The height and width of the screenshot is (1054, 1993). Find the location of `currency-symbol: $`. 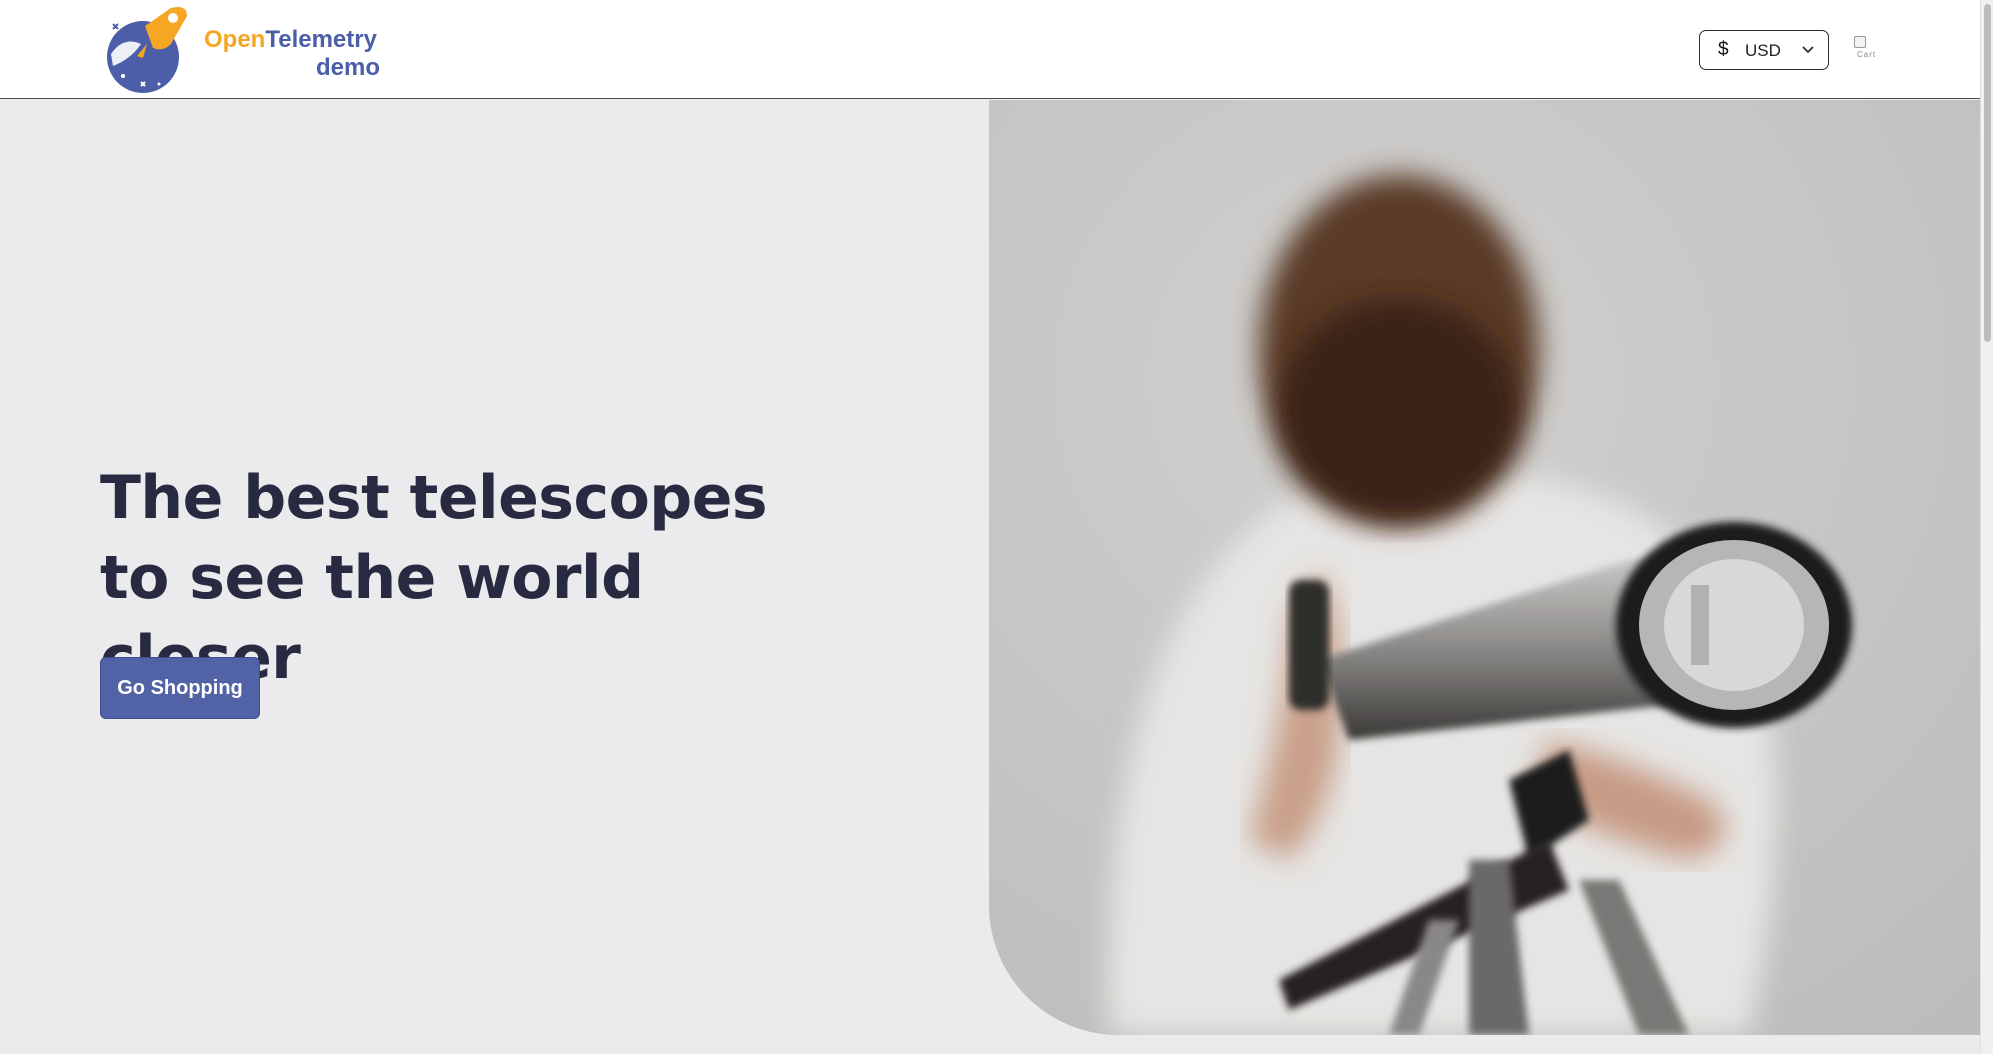

currency-symbol: $ is located at coordinates (1723, 49).